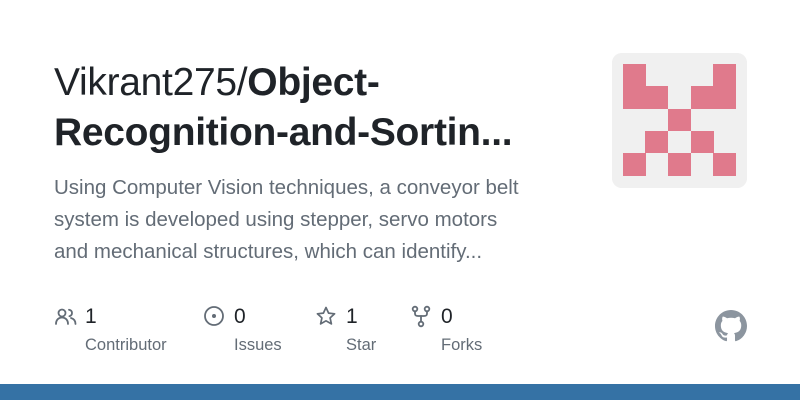 This screenshot has width=800, height=400. I want to click on github-mark-icon, so click(731, 326).